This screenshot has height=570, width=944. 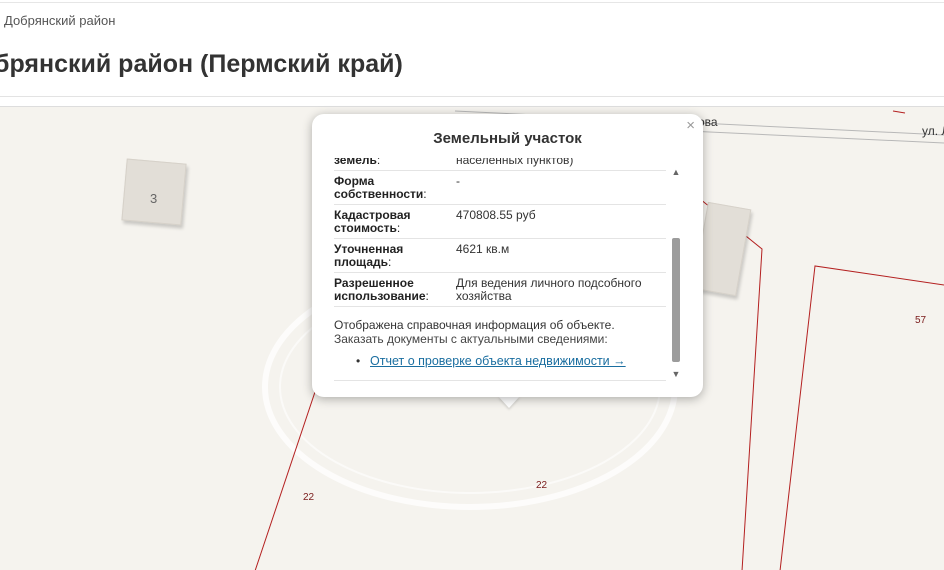 What do you see at coordinates (933, 131) in the screenshot?
I see `street-name: ул. Л` at bounding box center [933, 131].